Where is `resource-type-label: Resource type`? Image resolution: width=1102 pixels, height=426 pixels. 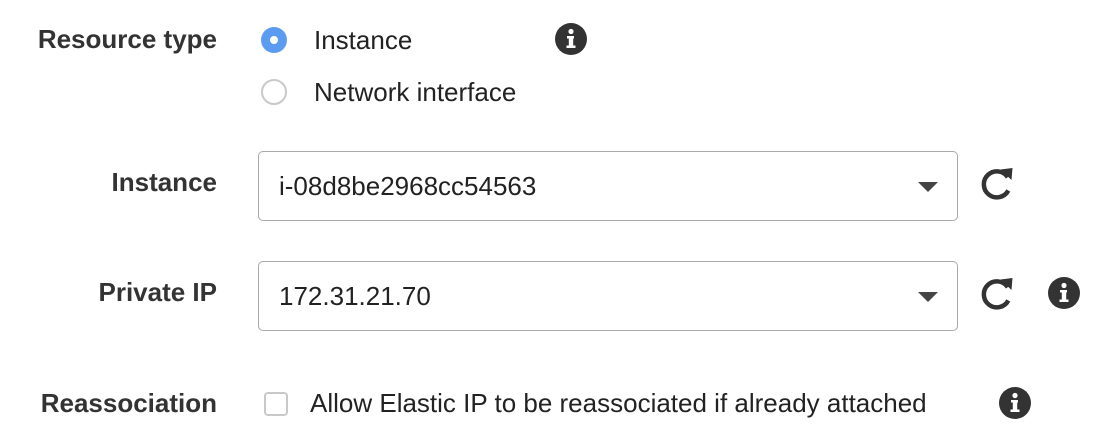
resource-type-label: Resource type is located at coordinates (127, 39).